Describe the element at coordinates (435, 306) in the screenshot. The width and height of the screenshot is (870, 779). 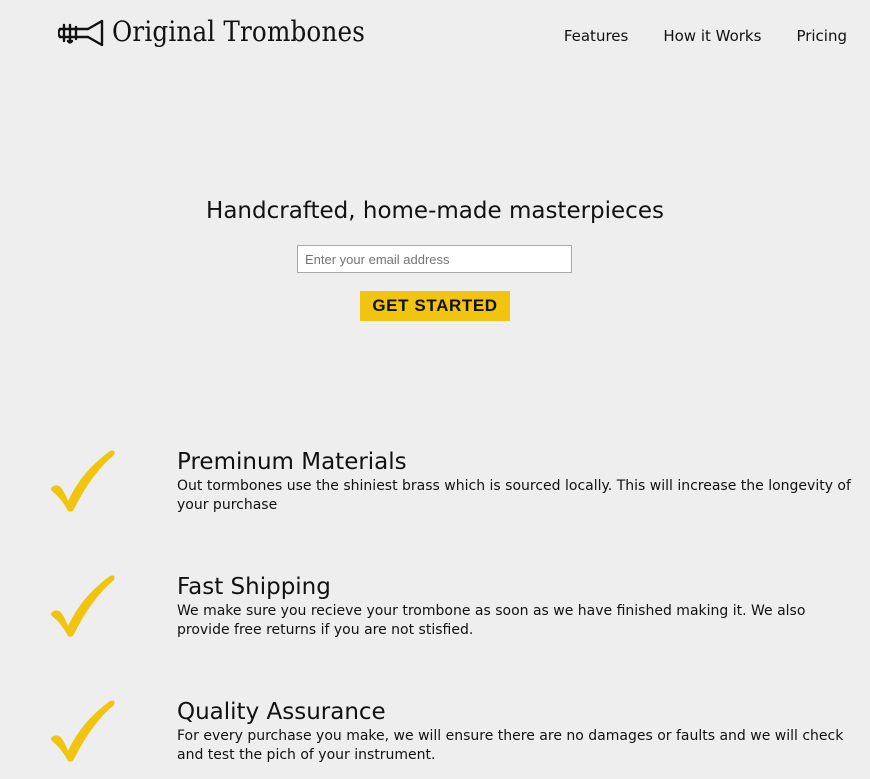
I see `get-started-button: GET STARTED` at that location.